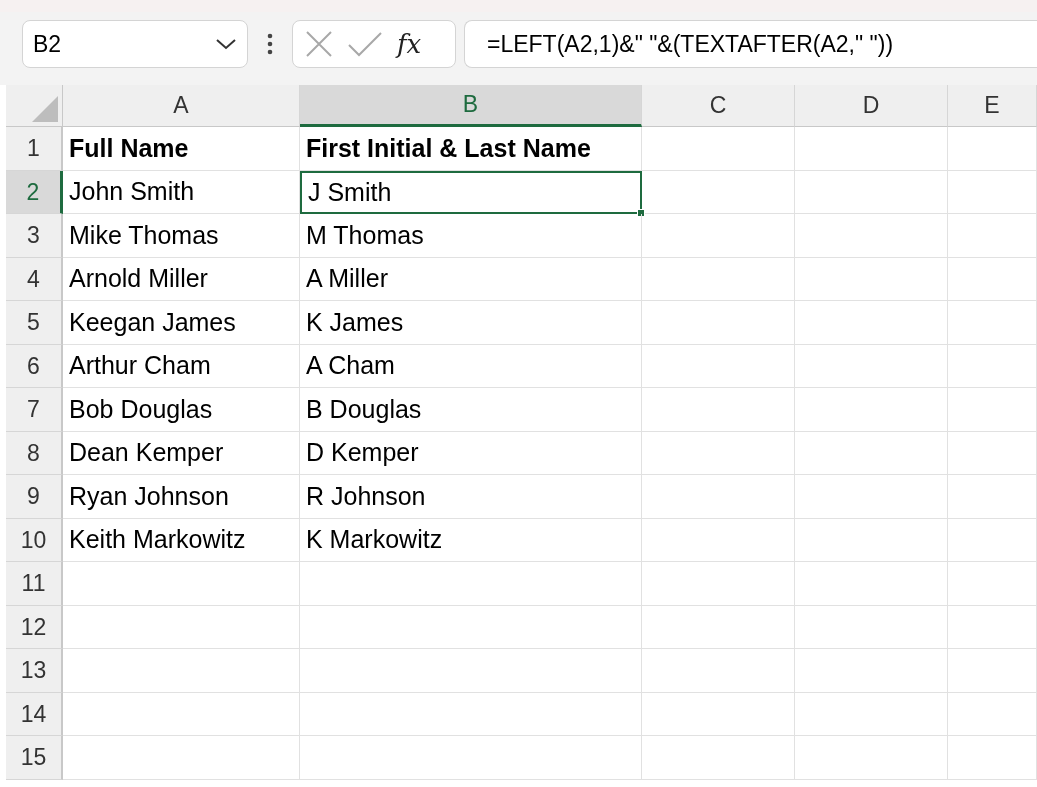 The height and width of the screenshot is (787, 1037). Describe the element at coordinates (409, 44) in the screenshot. I see `insert-function-button: fx` at that location.